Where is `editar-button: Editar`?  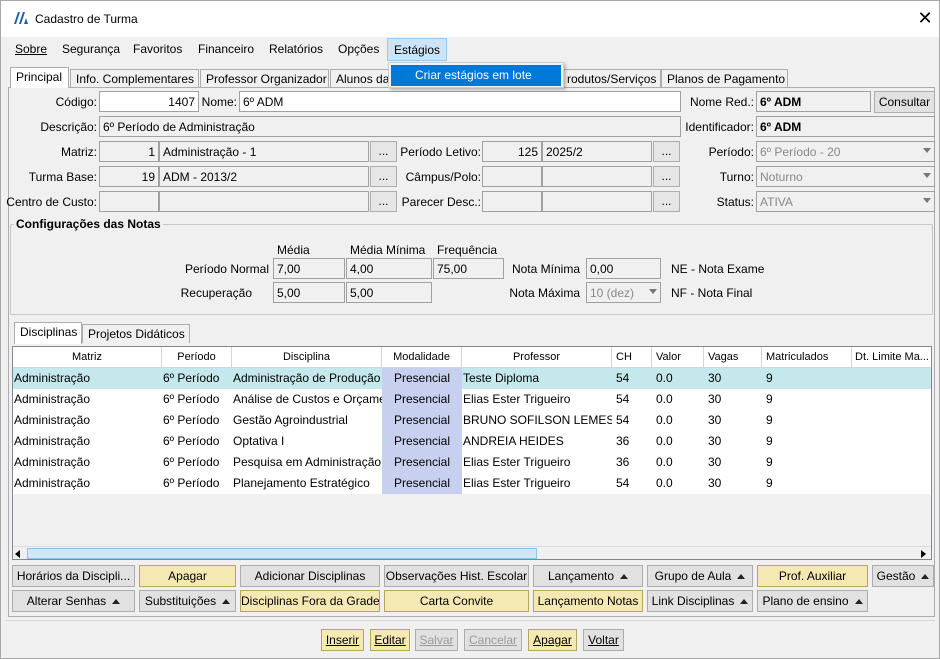
editar-button: Editar is located at coordinates (390, 640).